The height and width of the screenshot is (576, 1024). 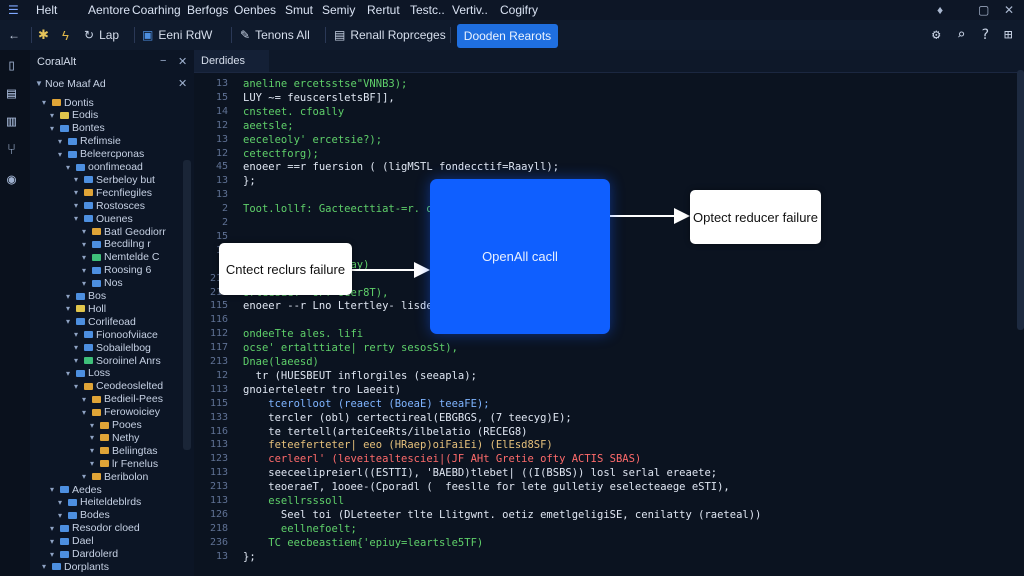 I want to click on diagram-node-right: Optect reducer failure, so click(x=755, y=217).